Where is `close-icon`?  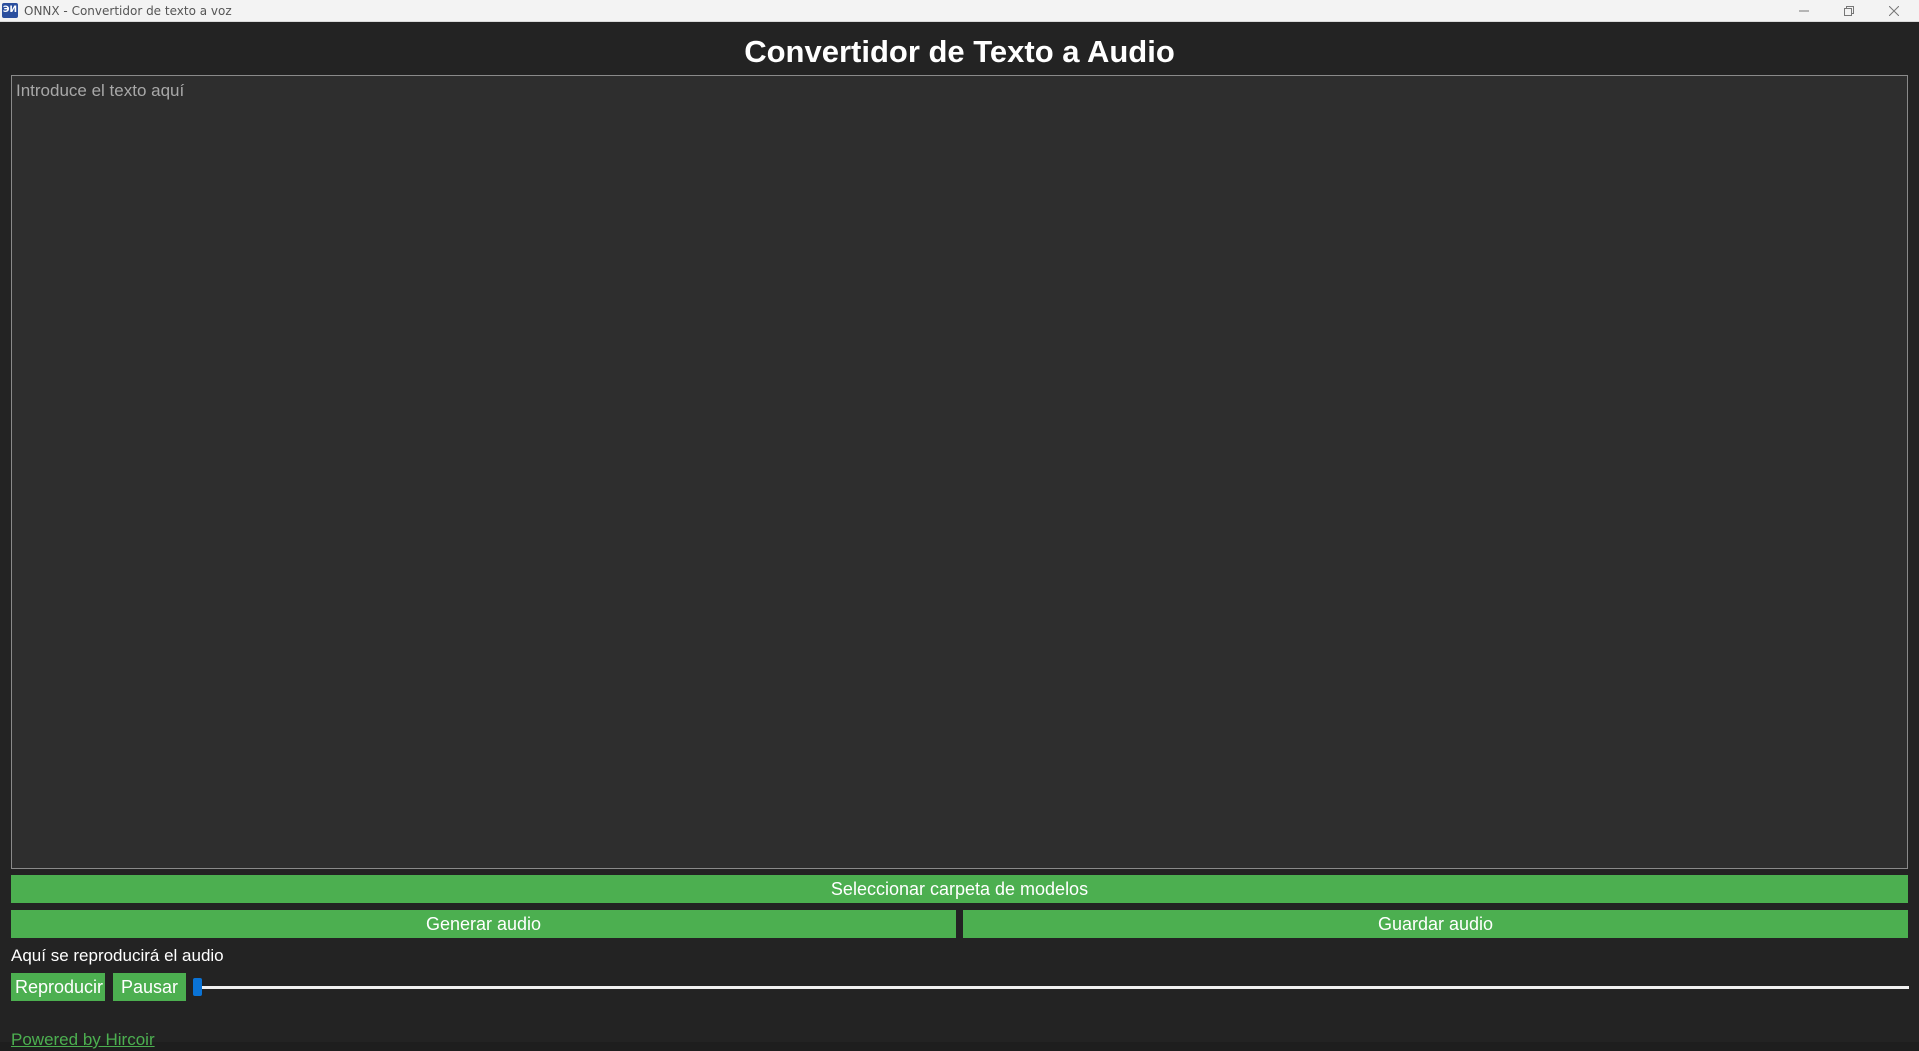
close-icon is located at coordinates (1894, 11).